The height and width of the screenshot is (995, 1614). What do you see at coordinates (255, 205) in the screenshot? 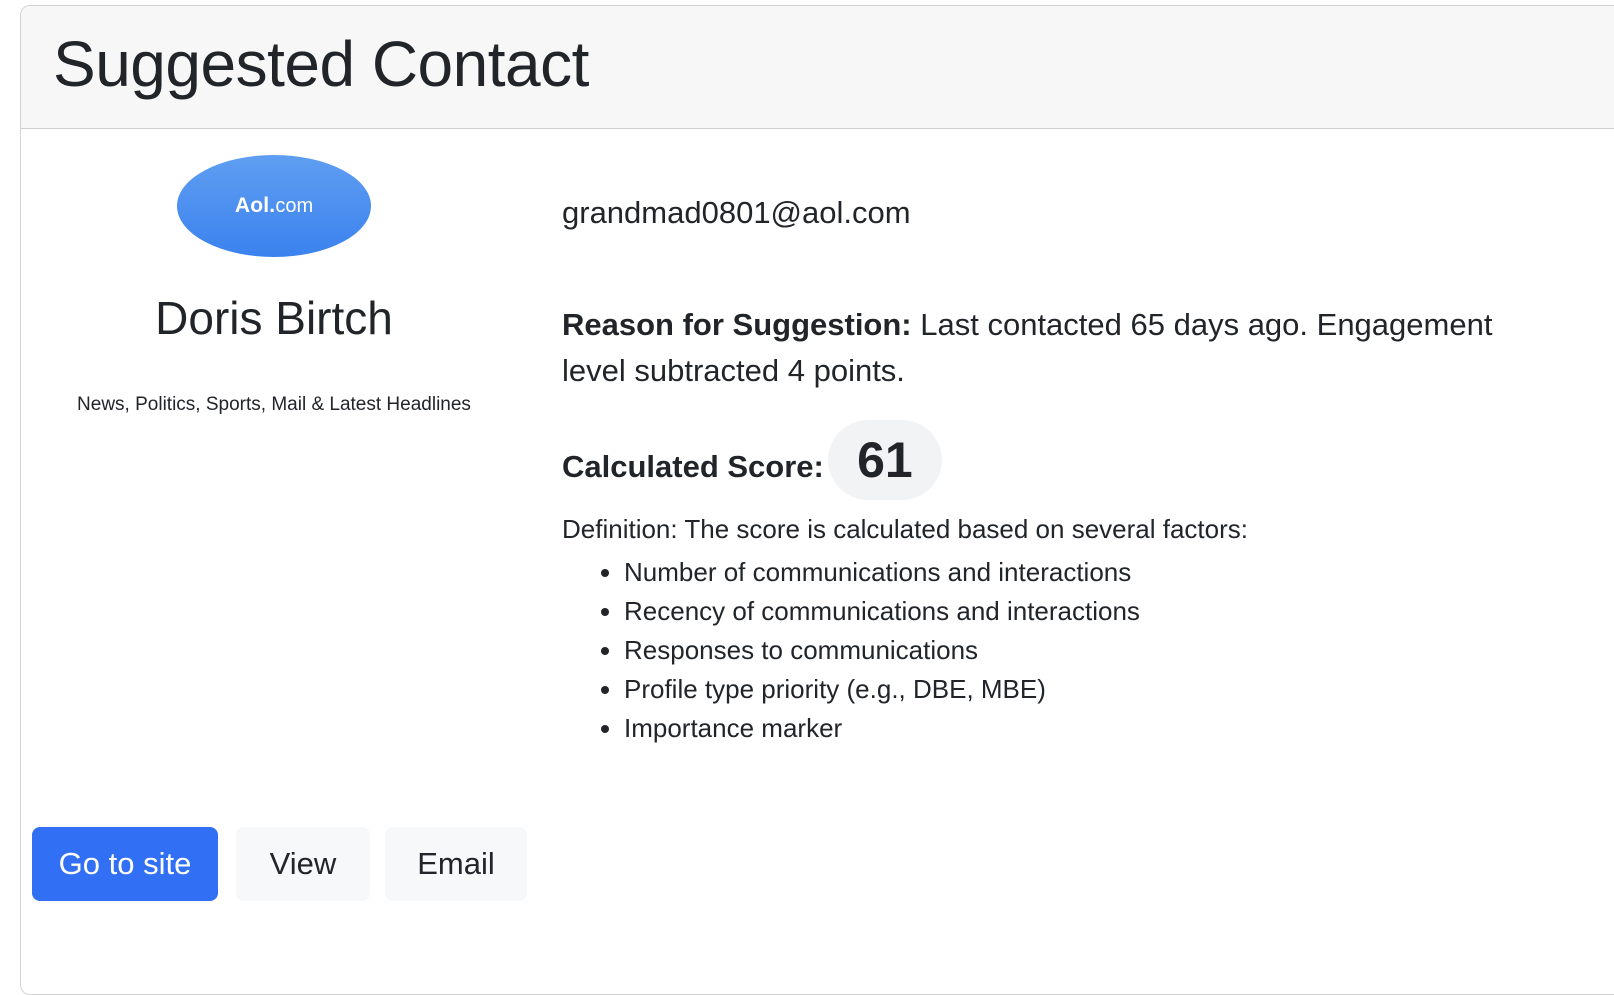
I see `logo-brand-text: Aol.` at bounding box center [255, 205].